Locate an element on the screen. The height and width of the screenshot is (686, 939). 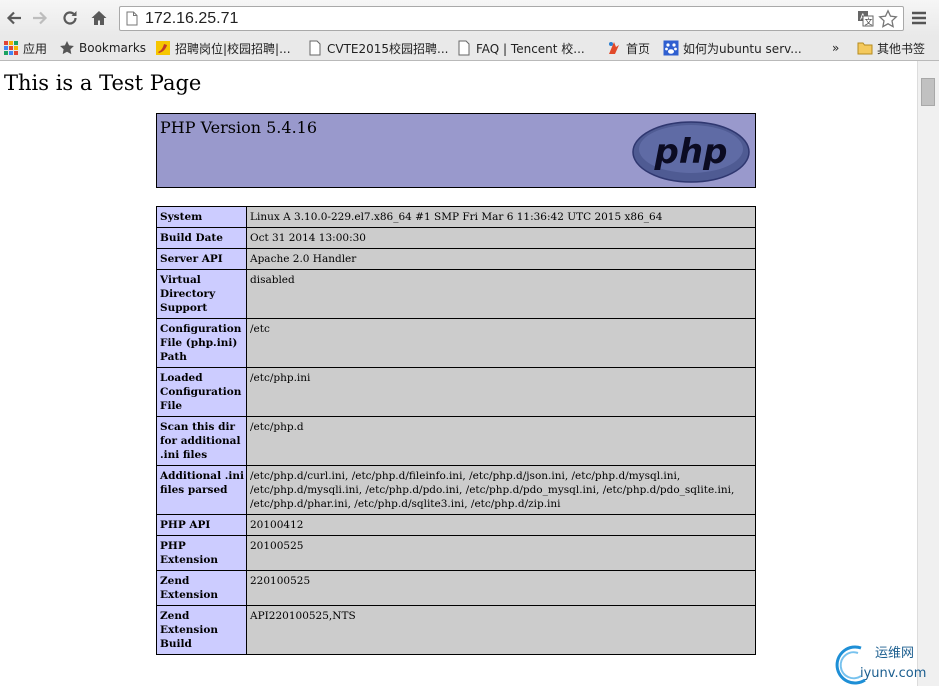
hamburger-menu-icon is located at coordinates (919, 18).